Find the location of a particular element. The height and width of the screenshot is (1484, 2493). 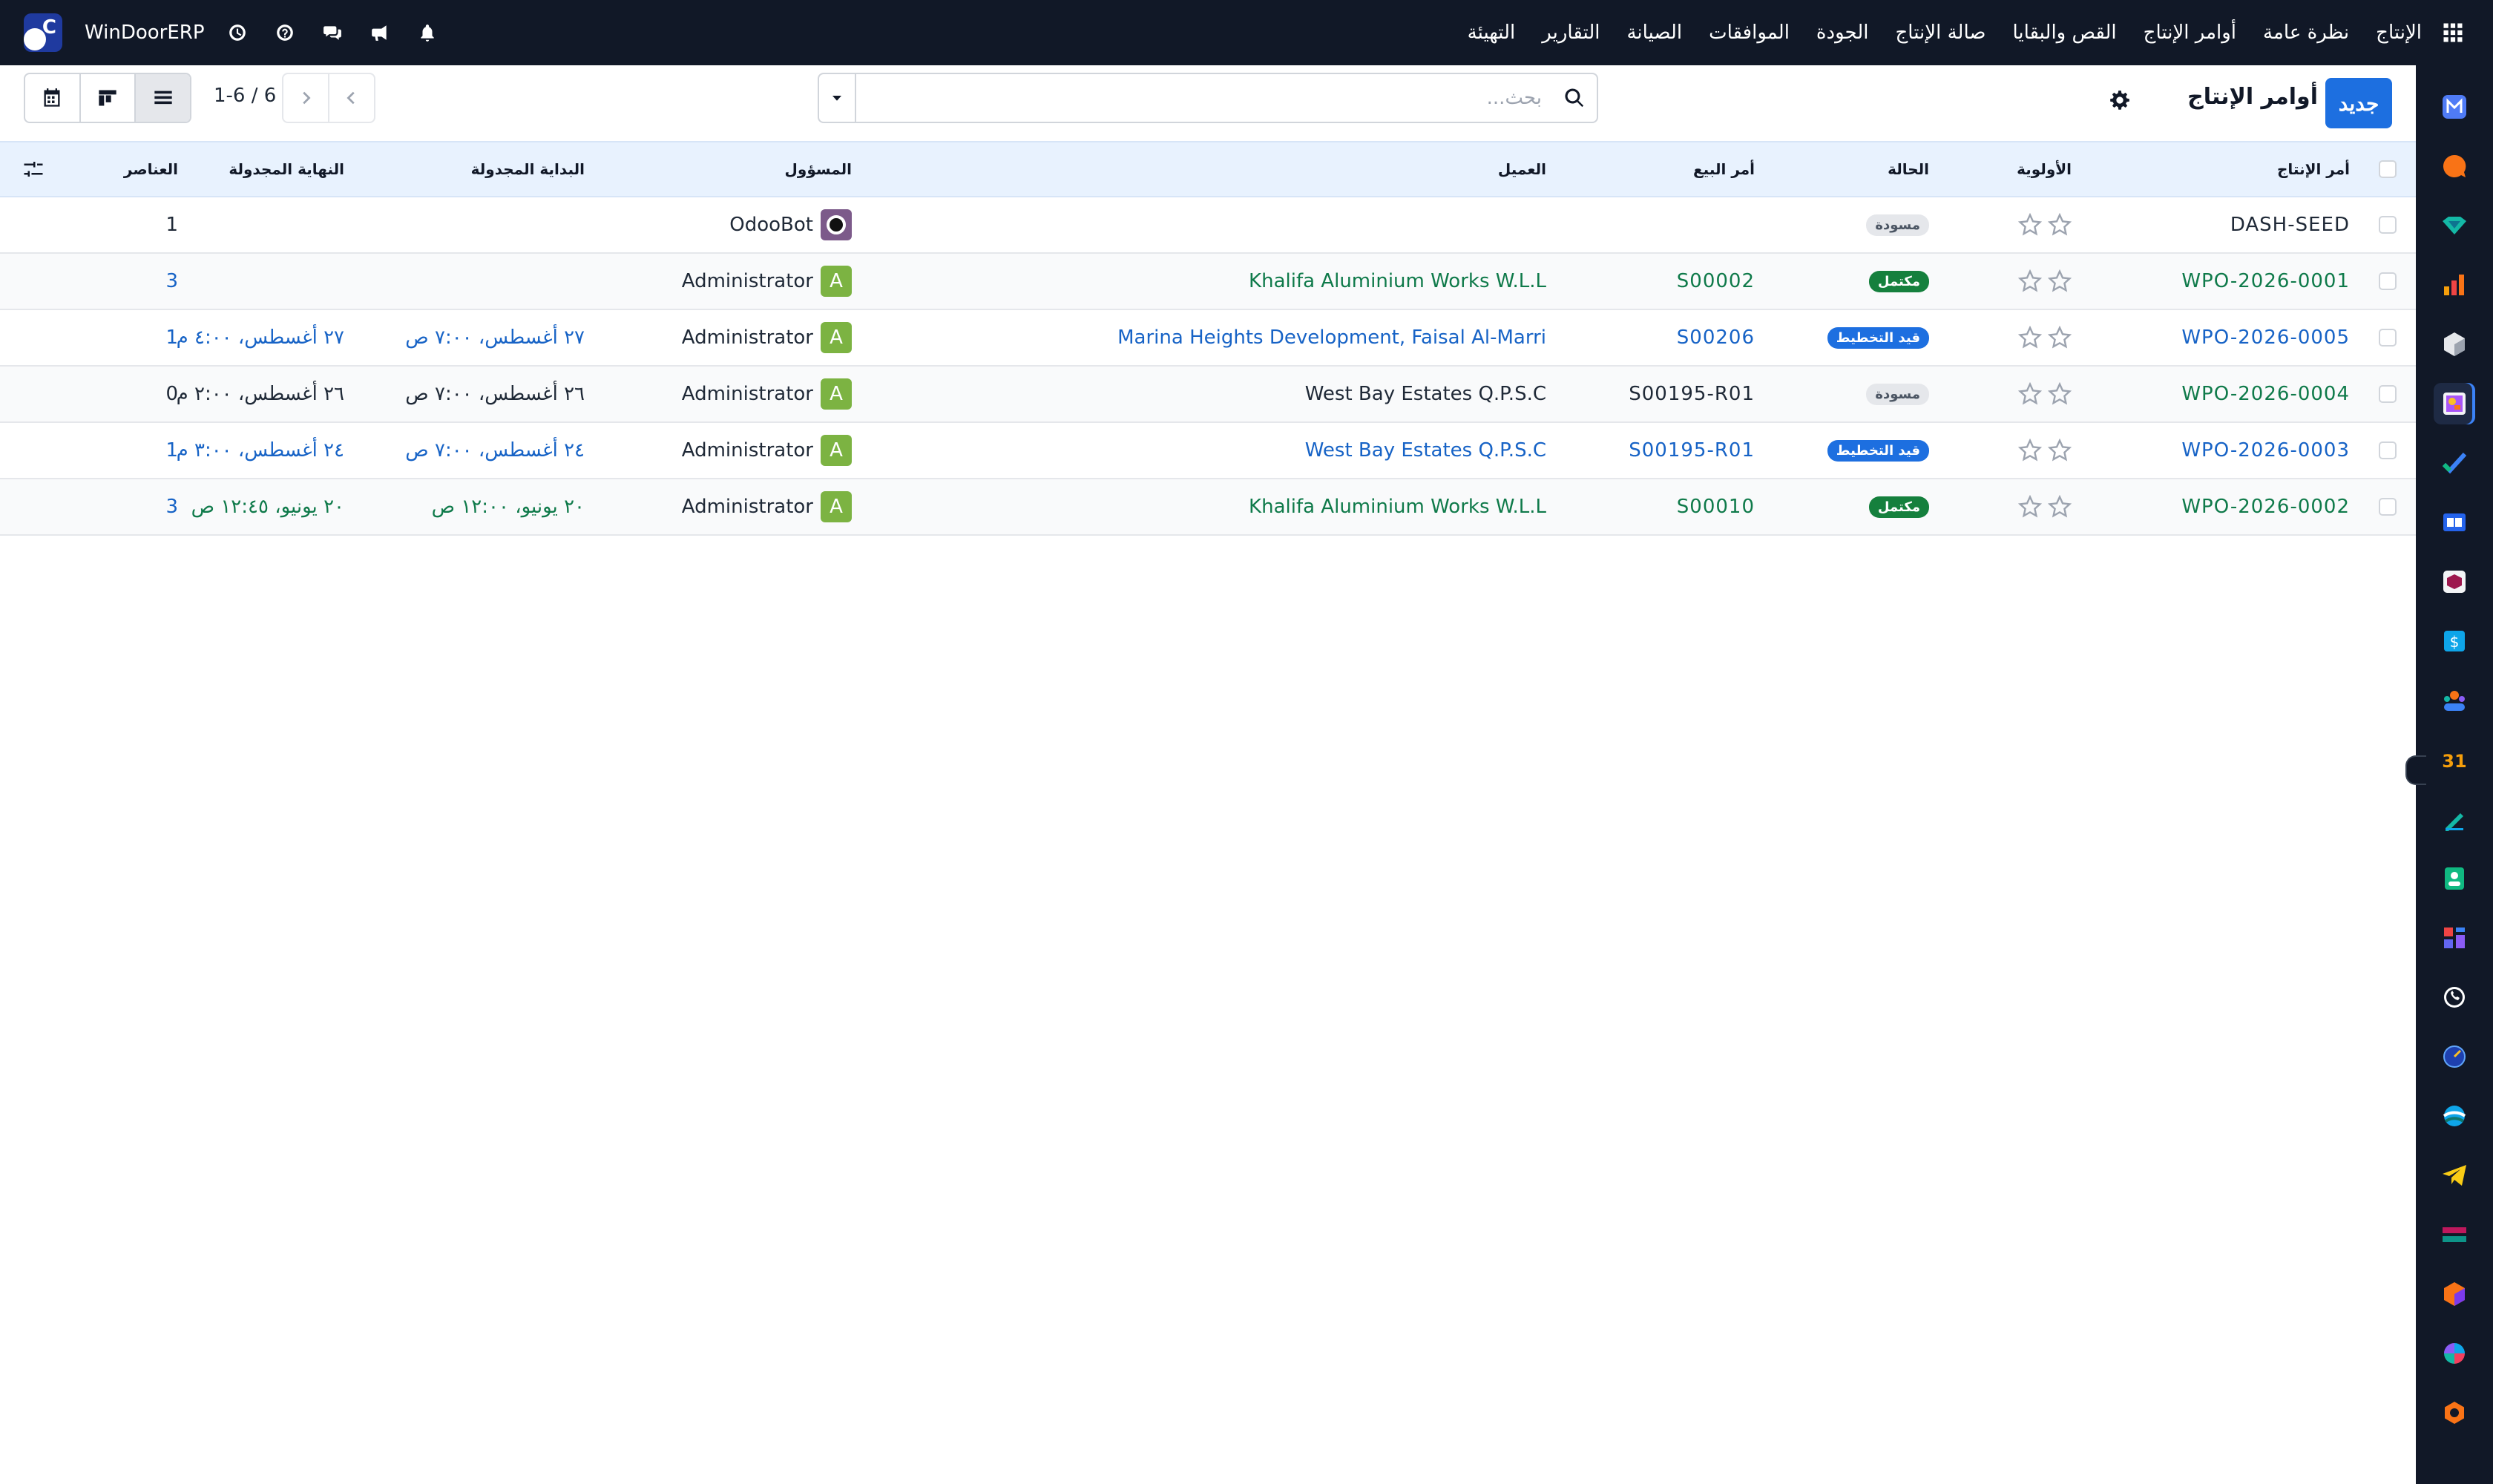

settings-app-icon is located at coordinates (2454, 1413).